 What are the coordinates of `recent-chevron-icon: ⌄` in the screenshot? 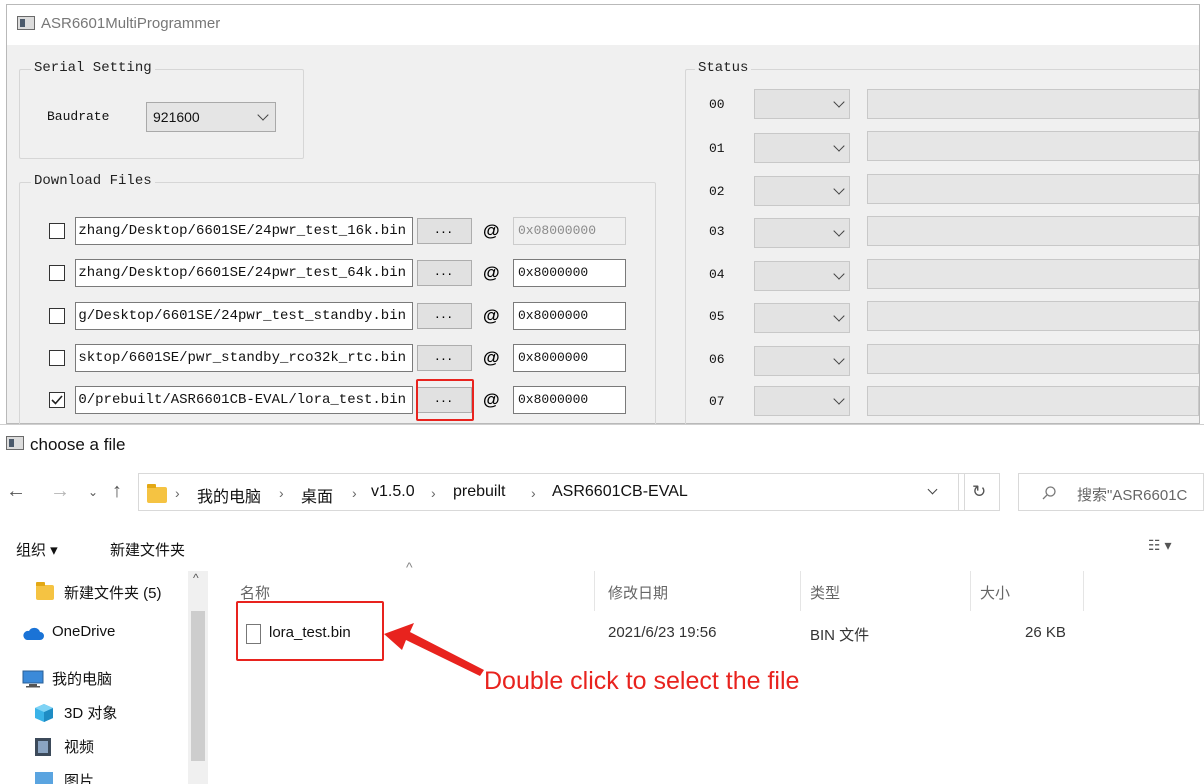 It's located at (93, 492).